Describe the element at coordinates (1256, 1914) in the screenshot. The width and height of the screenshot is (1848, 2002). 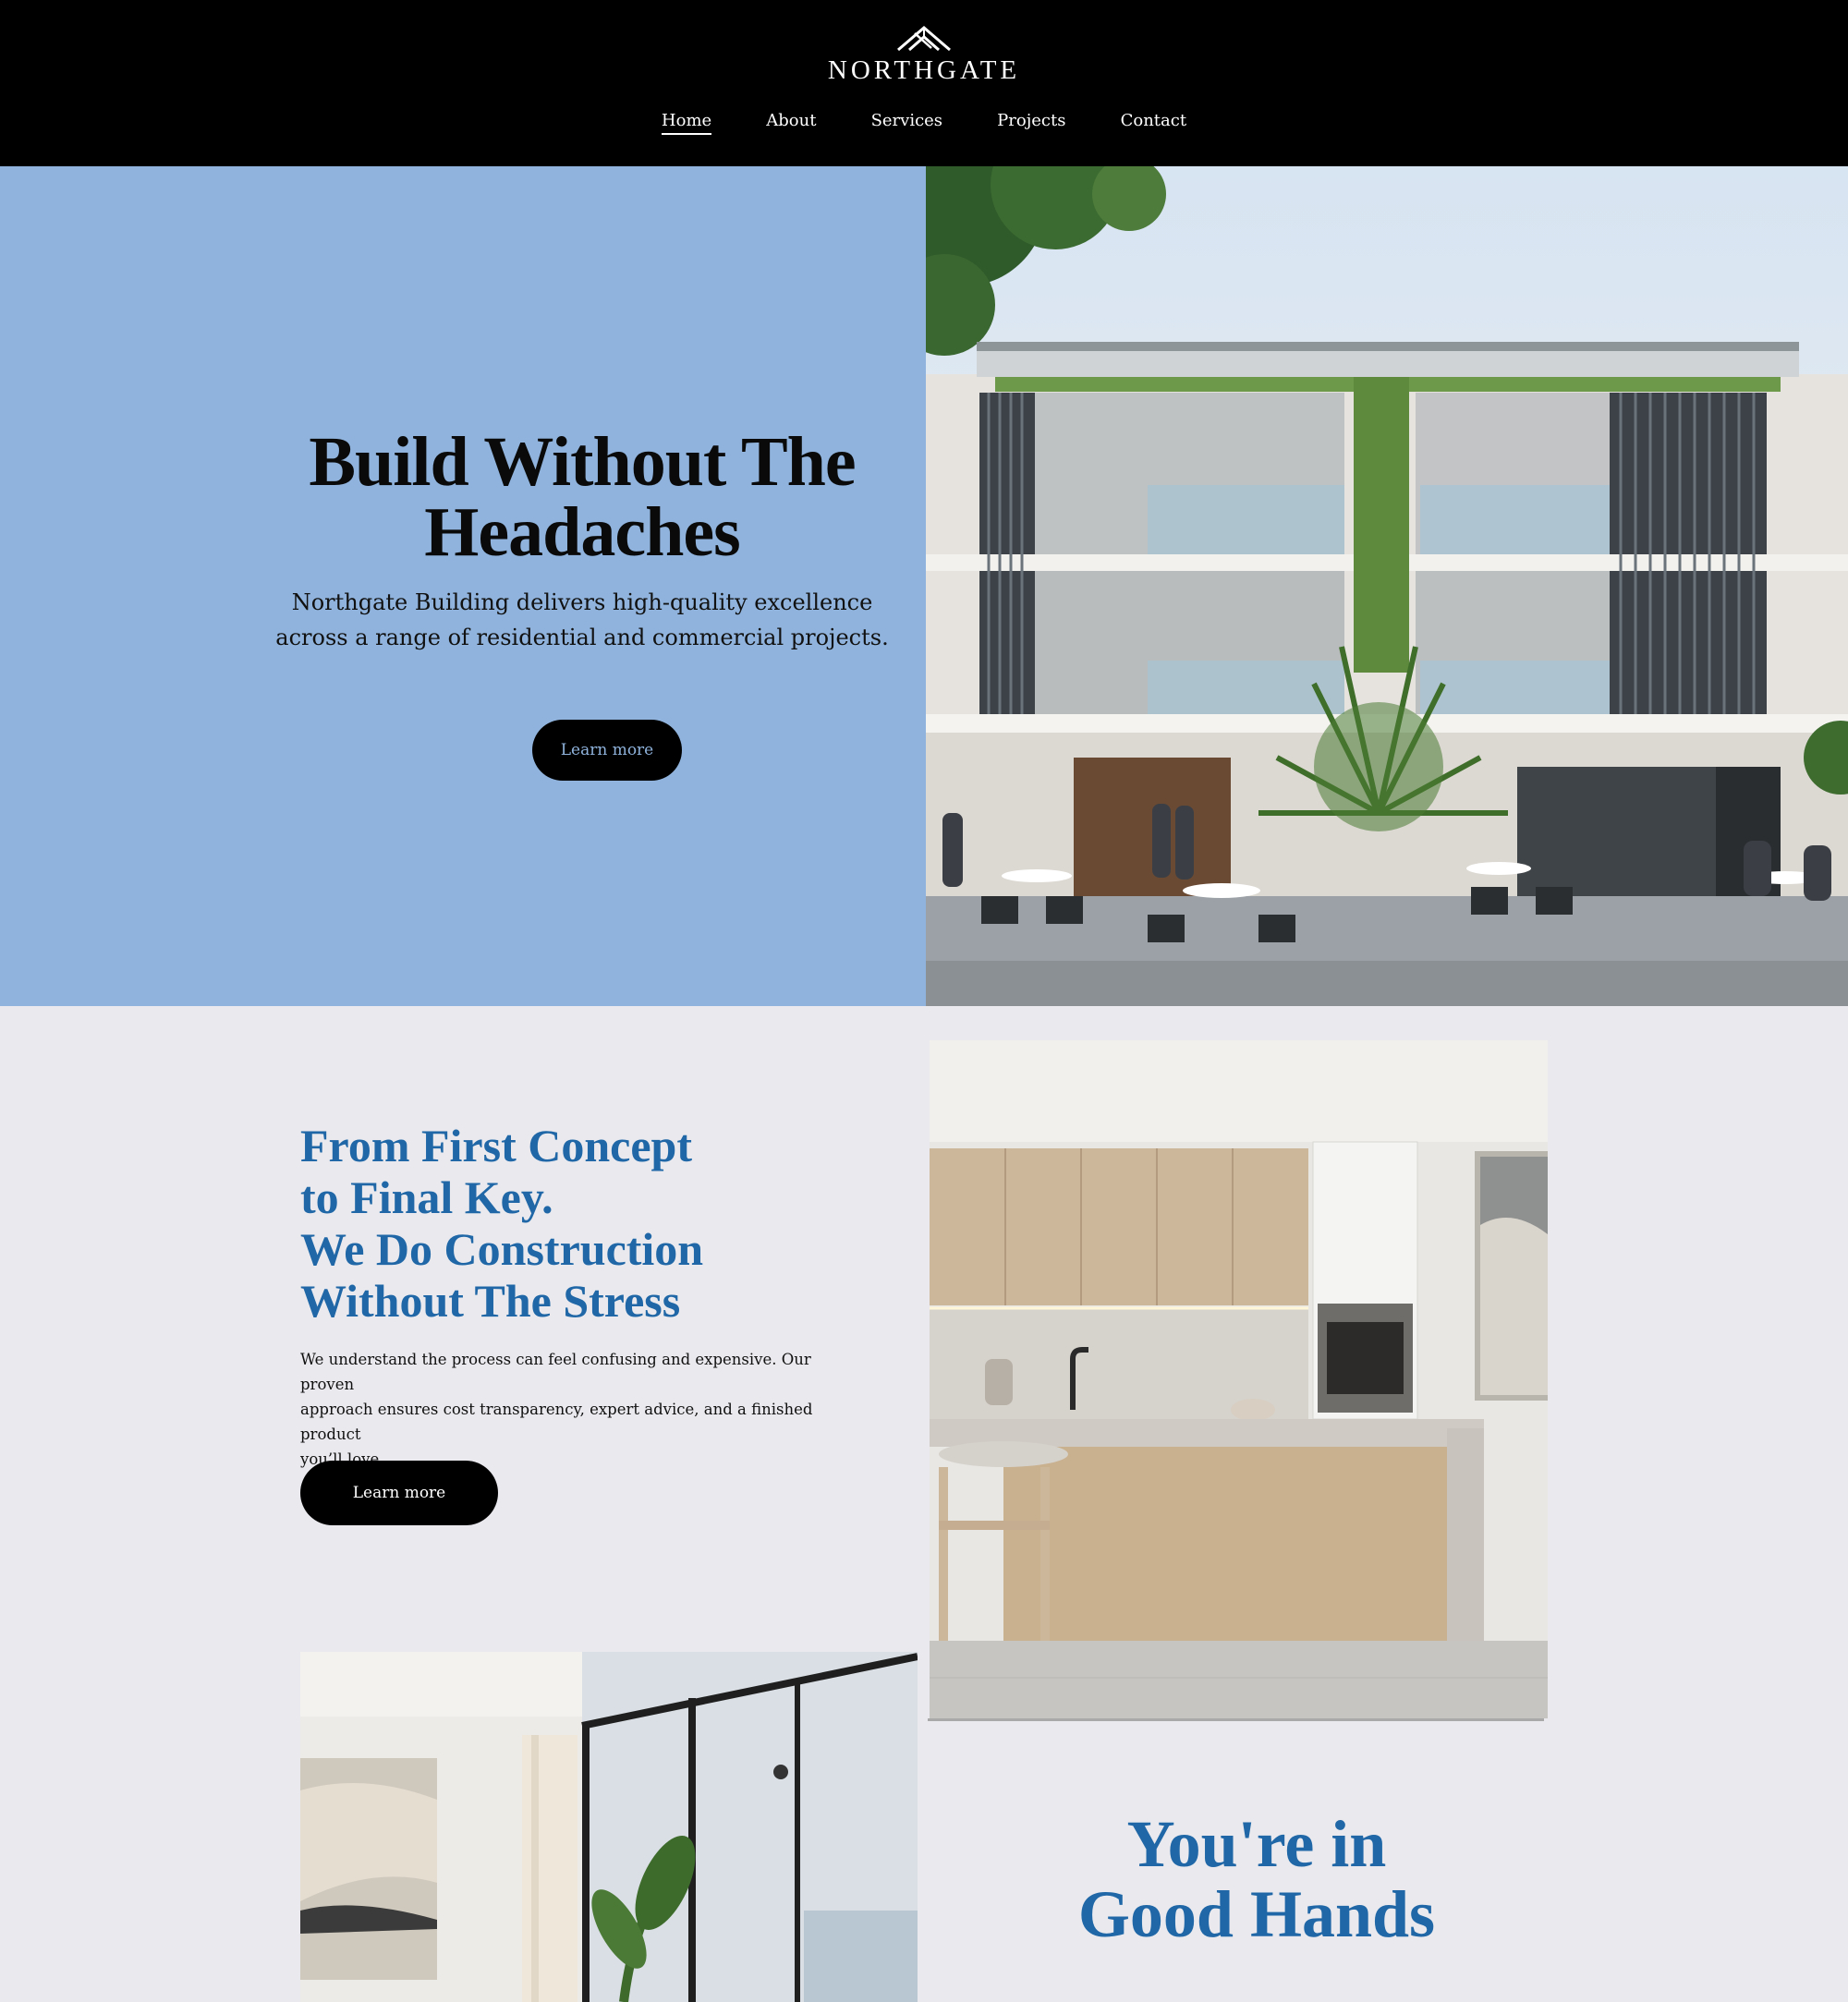
I see `good-hands-line: Good Hands` at that location.